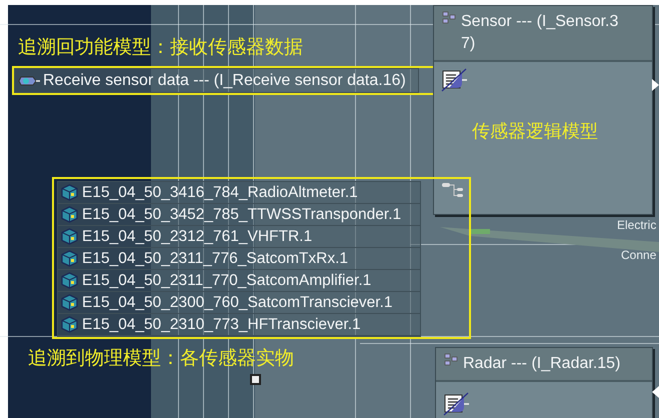 This screenshot has width=659, height=418. What do you see at coordinates (636, 225) in the screenshot?
I see `connector-label: Electric` at bounding box center [636, 225].